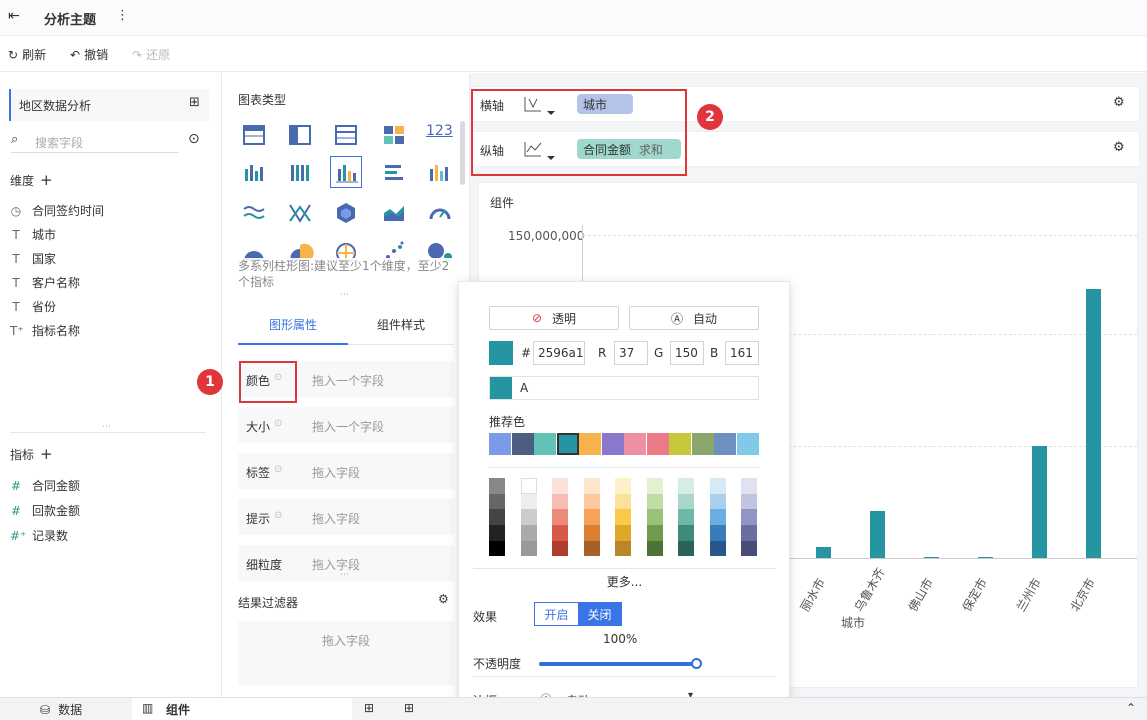 The height and width of the screenshot is (720, 1147). I want to click on field-item: T 客户名称, so click(45, 282).